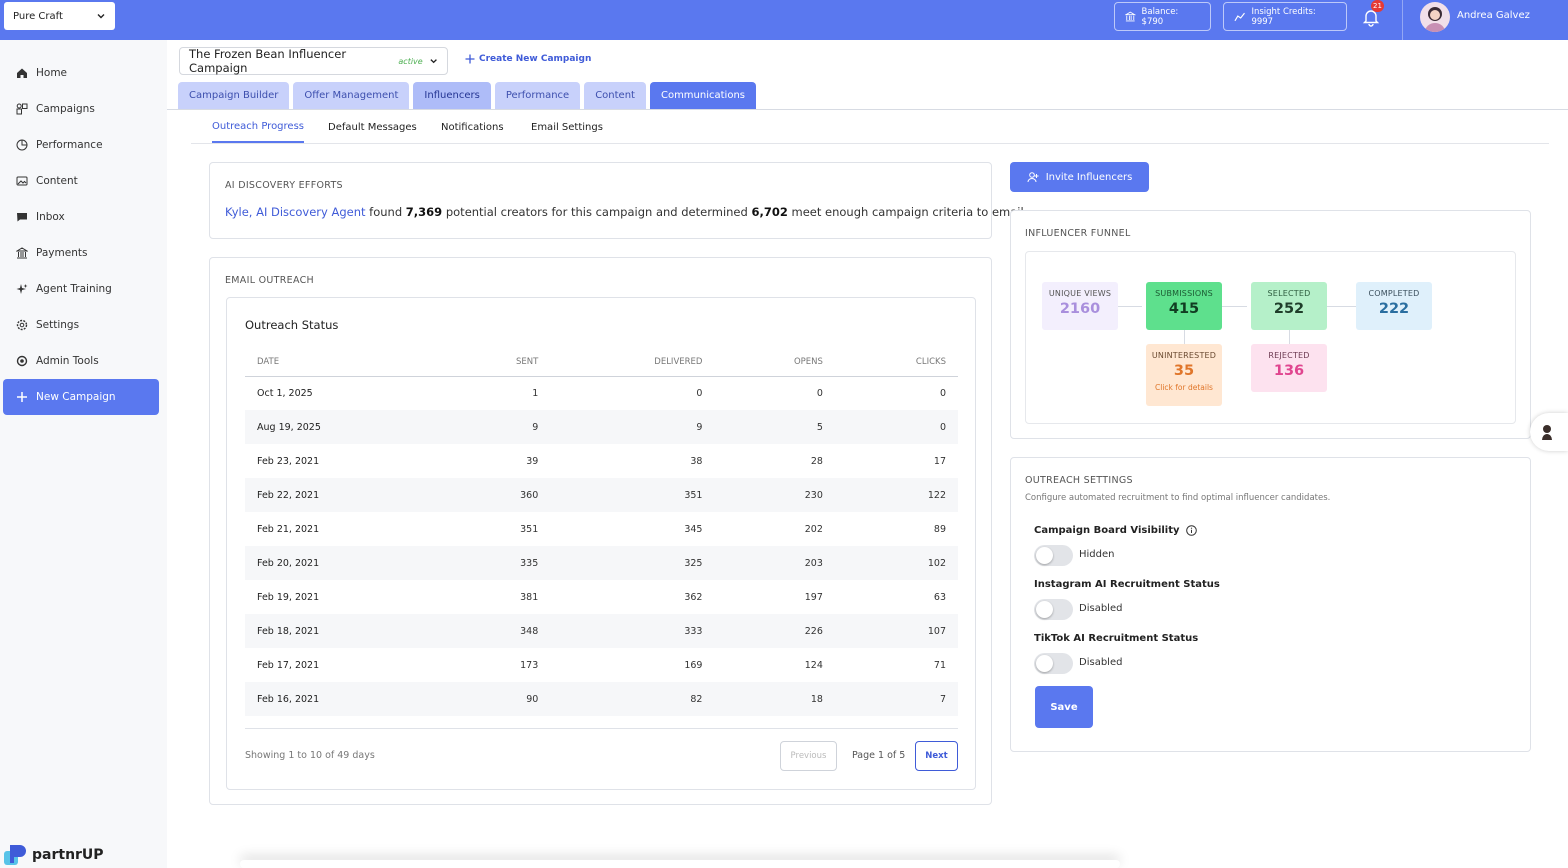  I want to click on sidebar-item-admin-tools: Admin Tools, so click(81, 361).